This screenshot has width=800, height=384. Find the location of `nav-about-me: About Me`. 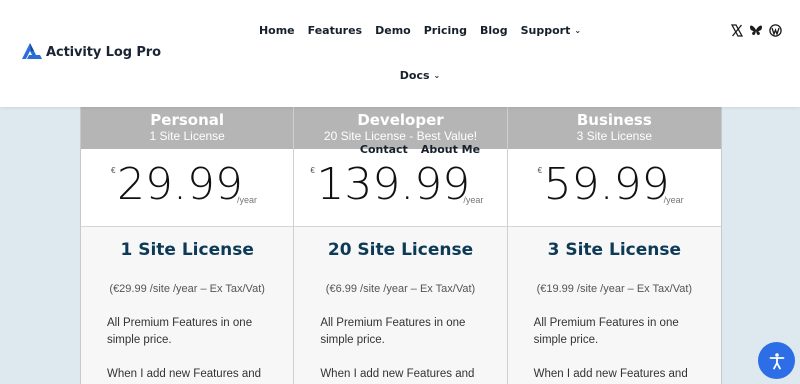

nav-about-me: About Me is located at coordinates (450, 150).